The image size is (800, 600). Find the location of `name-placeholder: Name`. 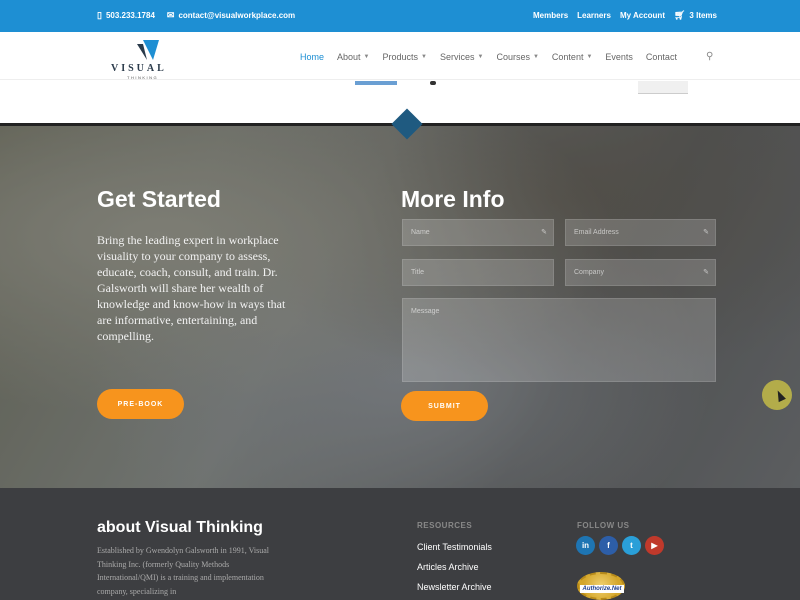

name-placeholder: Name is located at coordinates (420, 232).